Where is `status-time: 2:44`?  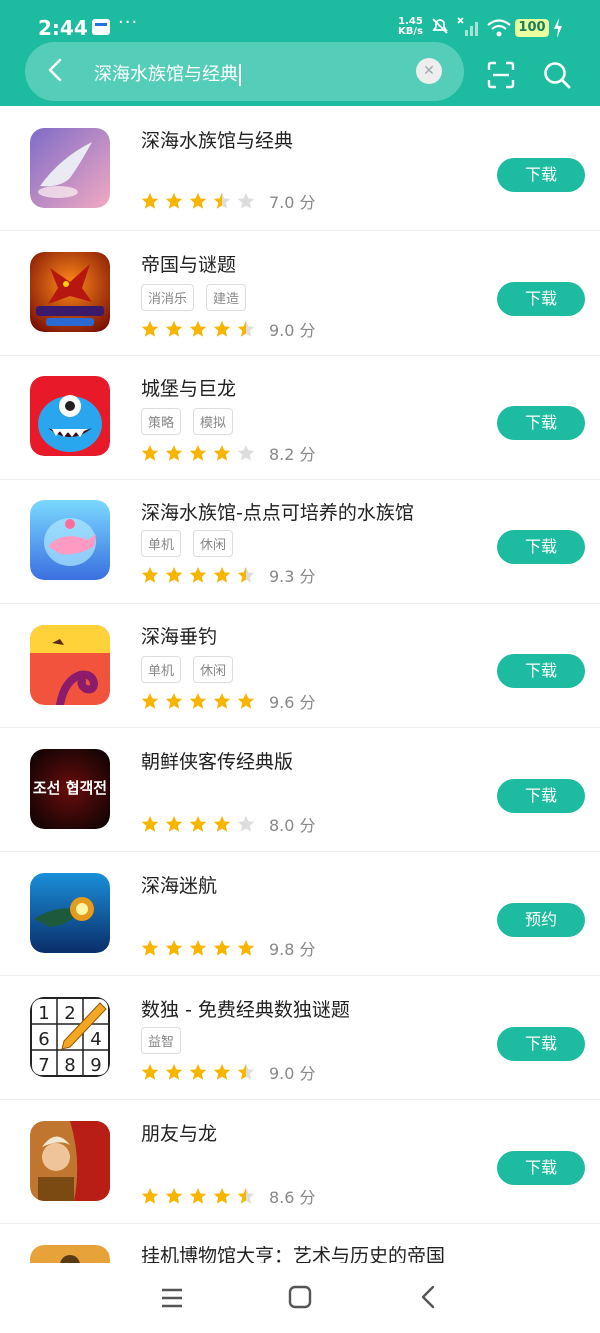 status-time: 2:44 is located at coordinates (63, 28).